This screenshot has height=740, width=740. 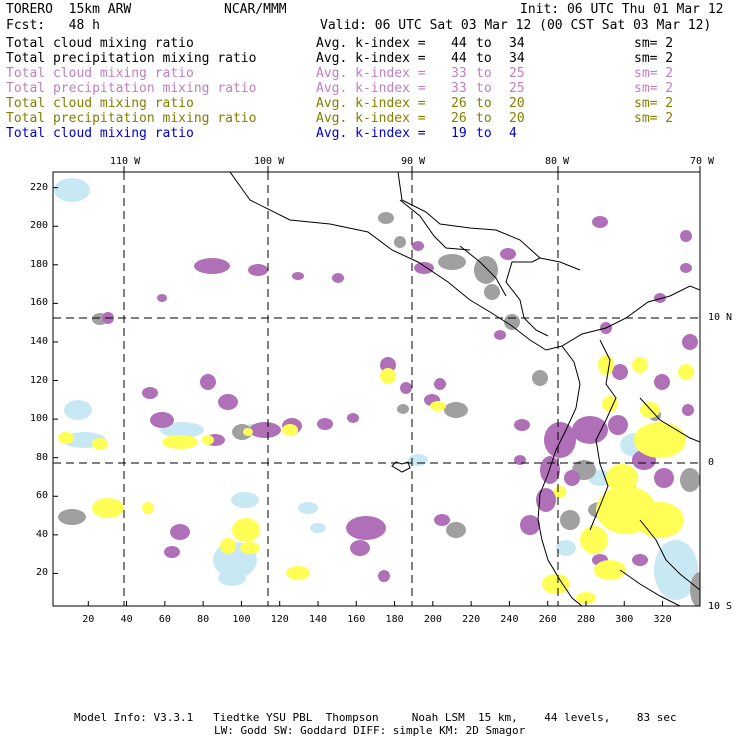 I want to click on y-tick-label: 180, so click(x=39, y=264).